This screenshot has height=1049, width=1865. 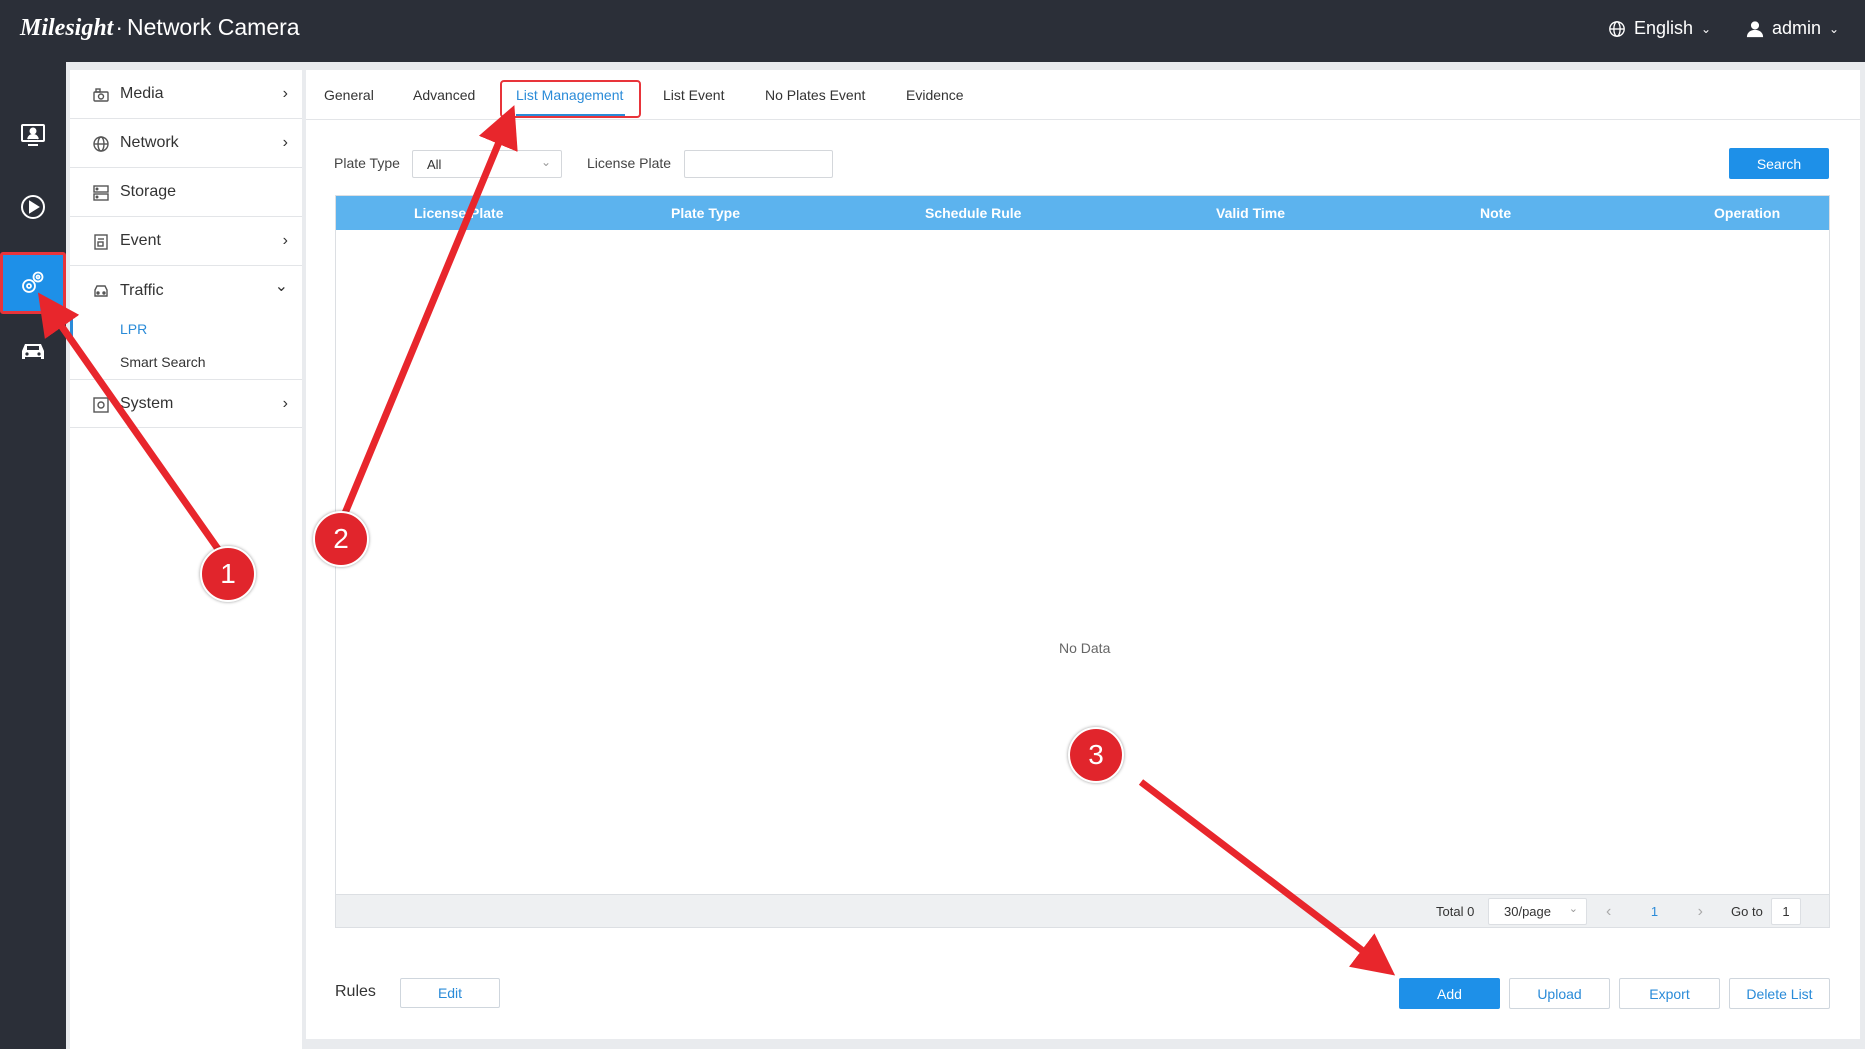 What do you see at coordinates (705, 213) in the screenshot?
I see `column-header-plate-type: Plate Type` at bounding box center [705, 213].